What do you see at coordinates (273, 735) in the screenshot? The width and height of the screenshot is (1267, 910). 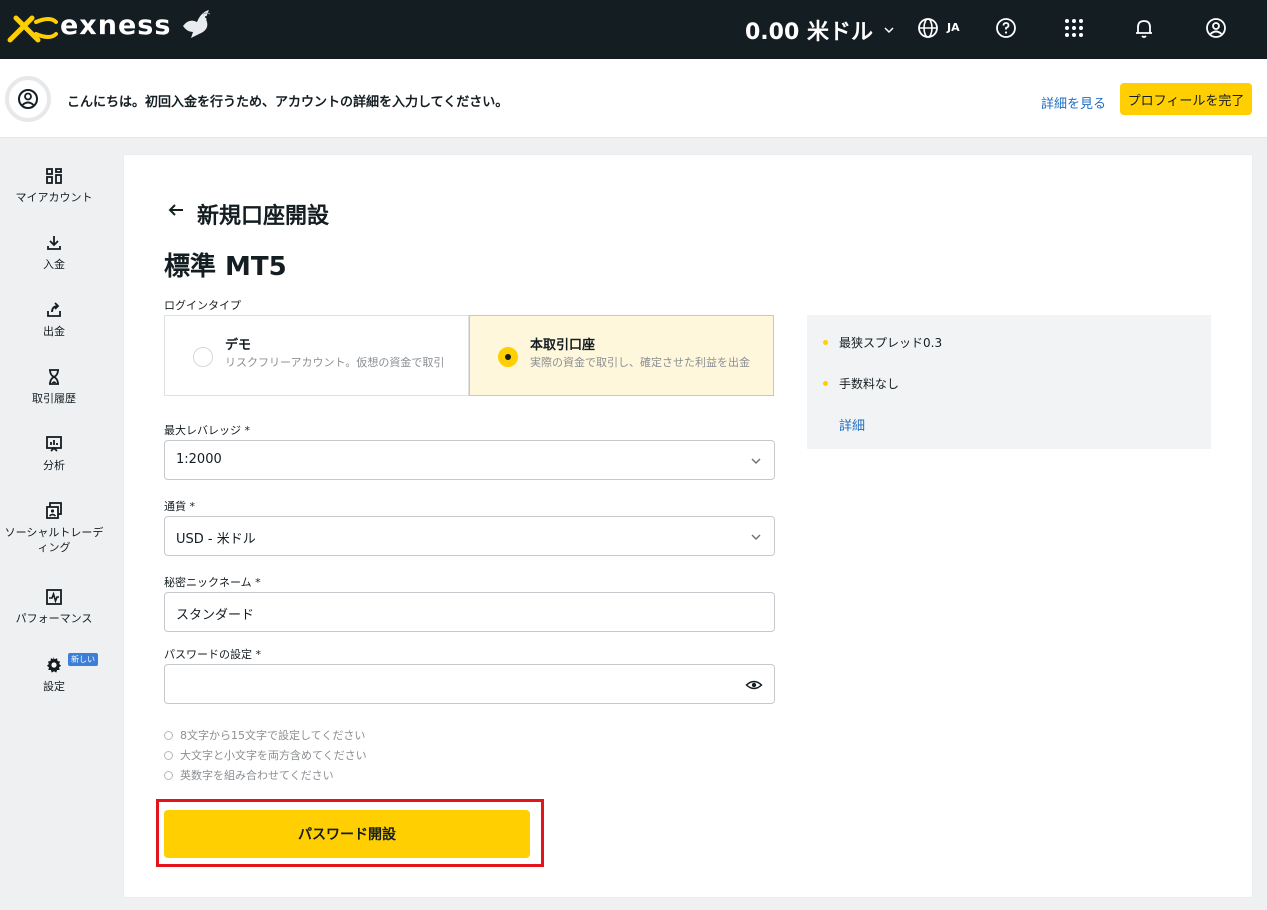 I see `rule-text: 8文字から15文字で設定してください` at bounding box center [273, 735].